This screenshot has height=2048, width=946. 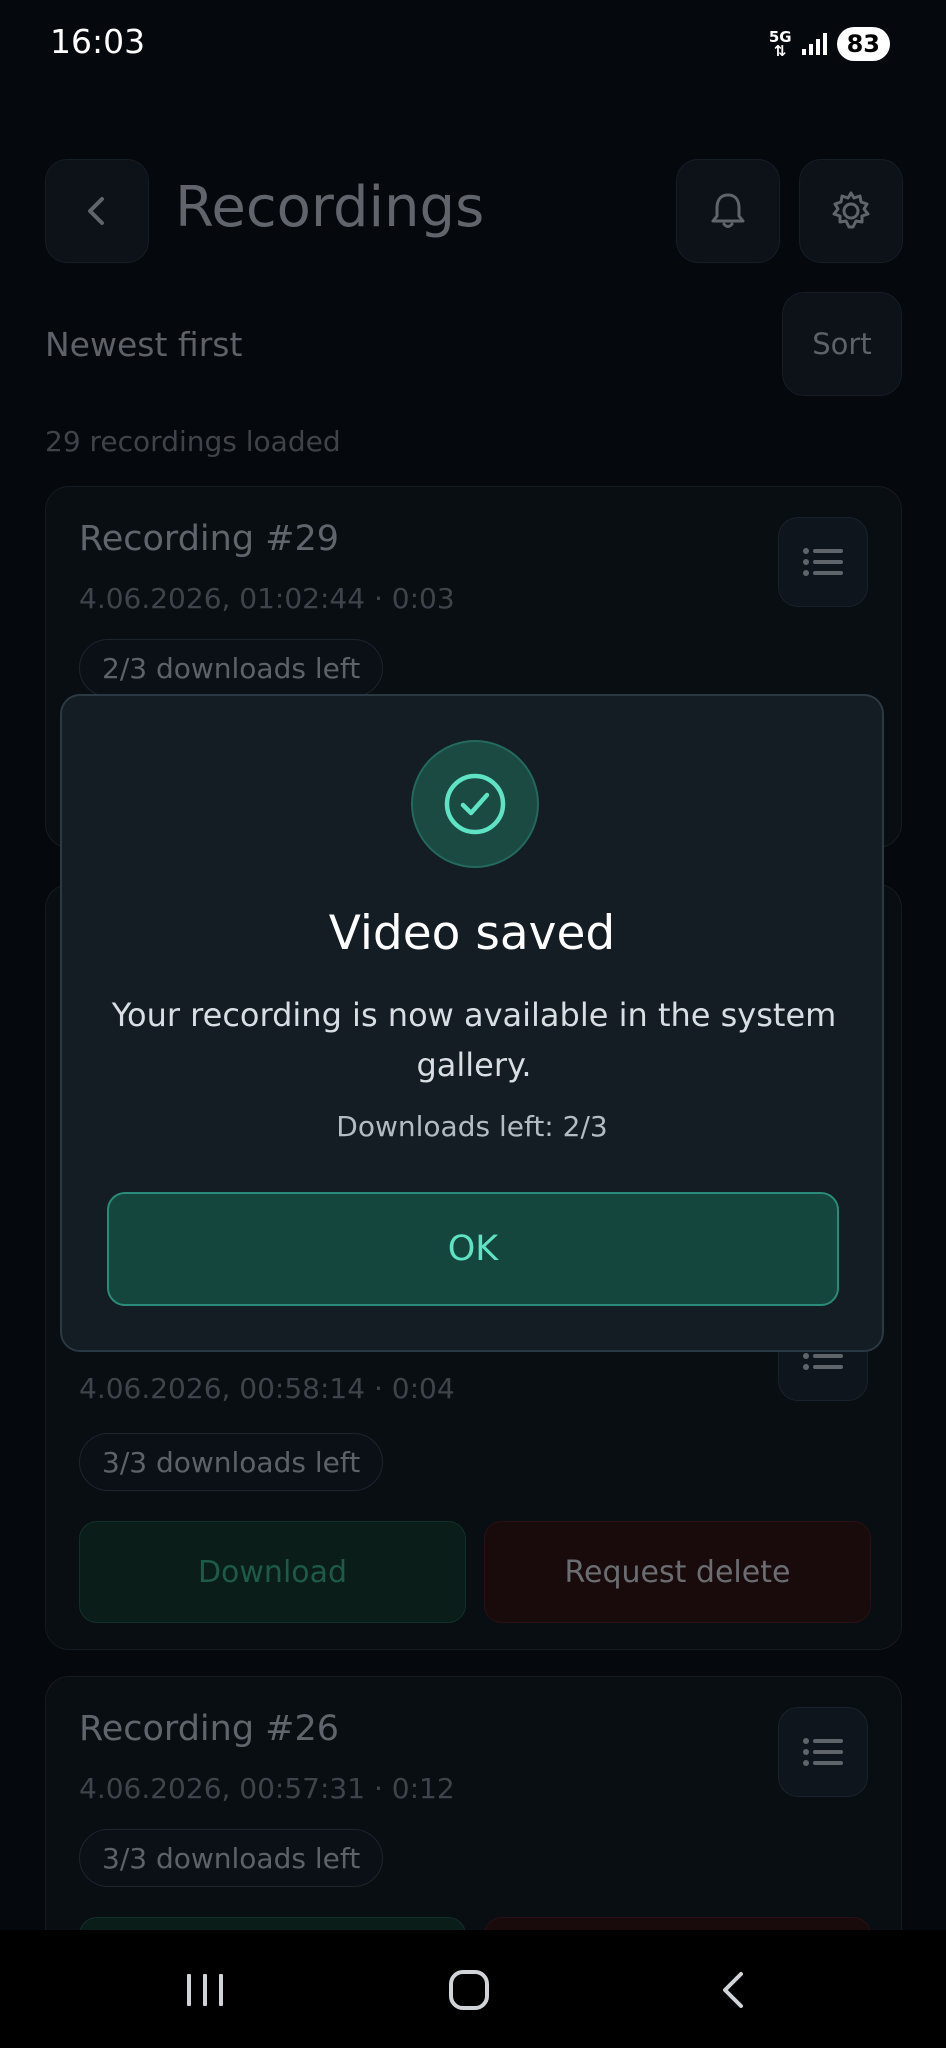 I want to click on recents-button, so click(x=205, y=1990).